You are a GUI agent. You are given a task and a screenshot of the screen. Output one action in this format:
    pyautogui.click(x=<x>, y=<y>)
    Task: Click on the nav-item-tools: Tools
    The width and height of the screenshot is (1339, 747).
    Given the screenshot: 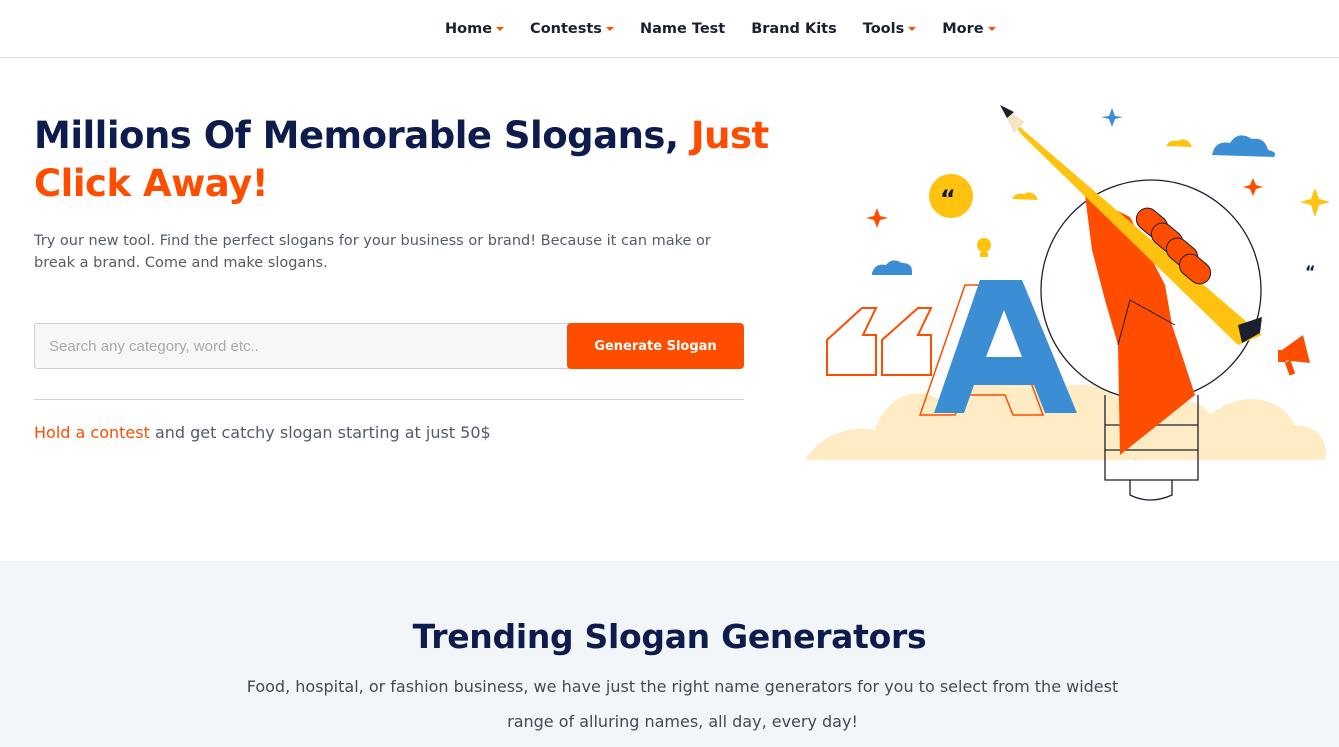 What is the action you would take?
    pyautogui.click(x=890, y=29)
    